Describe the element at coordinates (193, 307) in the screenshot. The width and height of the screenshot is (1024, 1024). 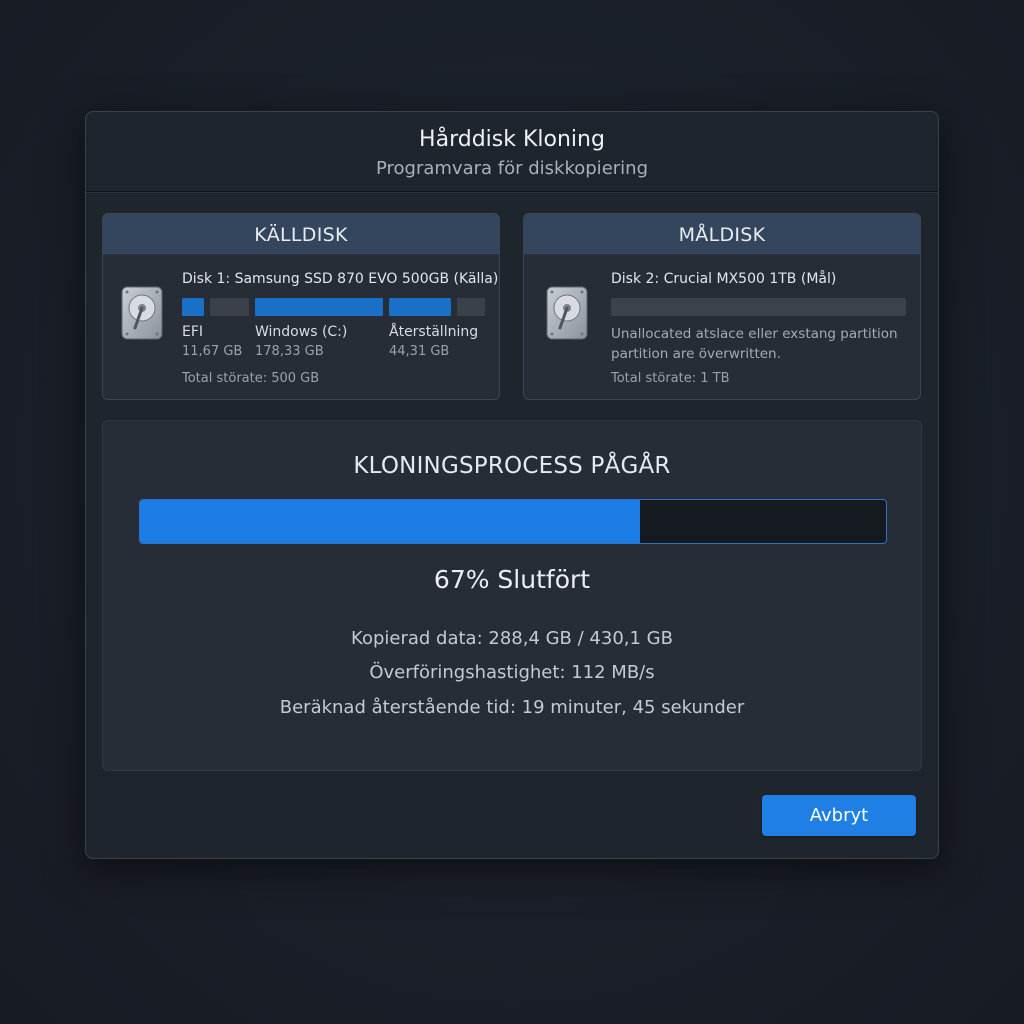
I see `partition-bar-efi` at that location.